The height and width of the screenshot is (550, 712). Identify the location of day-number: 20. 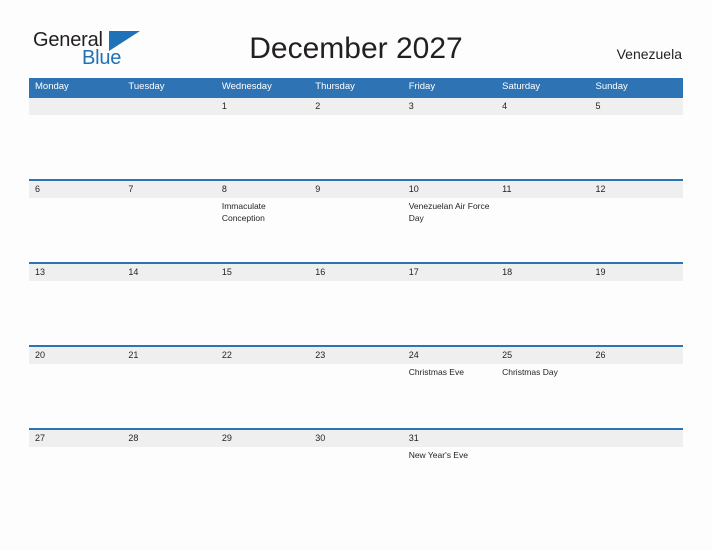
(75, 355).